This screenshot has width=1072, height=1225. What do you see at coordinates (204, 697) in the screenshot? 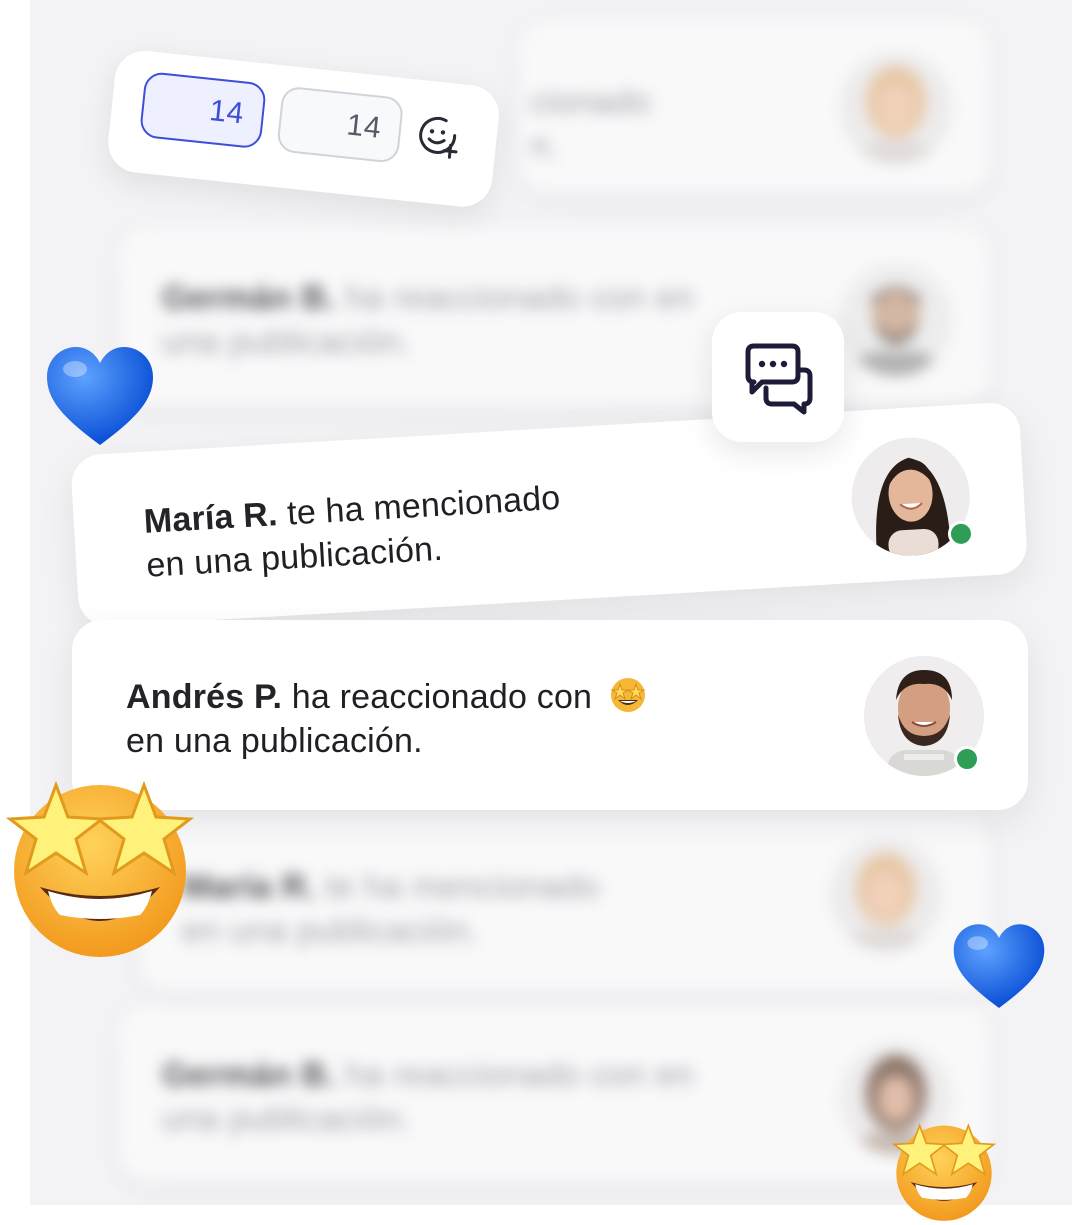
I see `notification-user-name: Andrés P.` at bounding box center [204, 697].